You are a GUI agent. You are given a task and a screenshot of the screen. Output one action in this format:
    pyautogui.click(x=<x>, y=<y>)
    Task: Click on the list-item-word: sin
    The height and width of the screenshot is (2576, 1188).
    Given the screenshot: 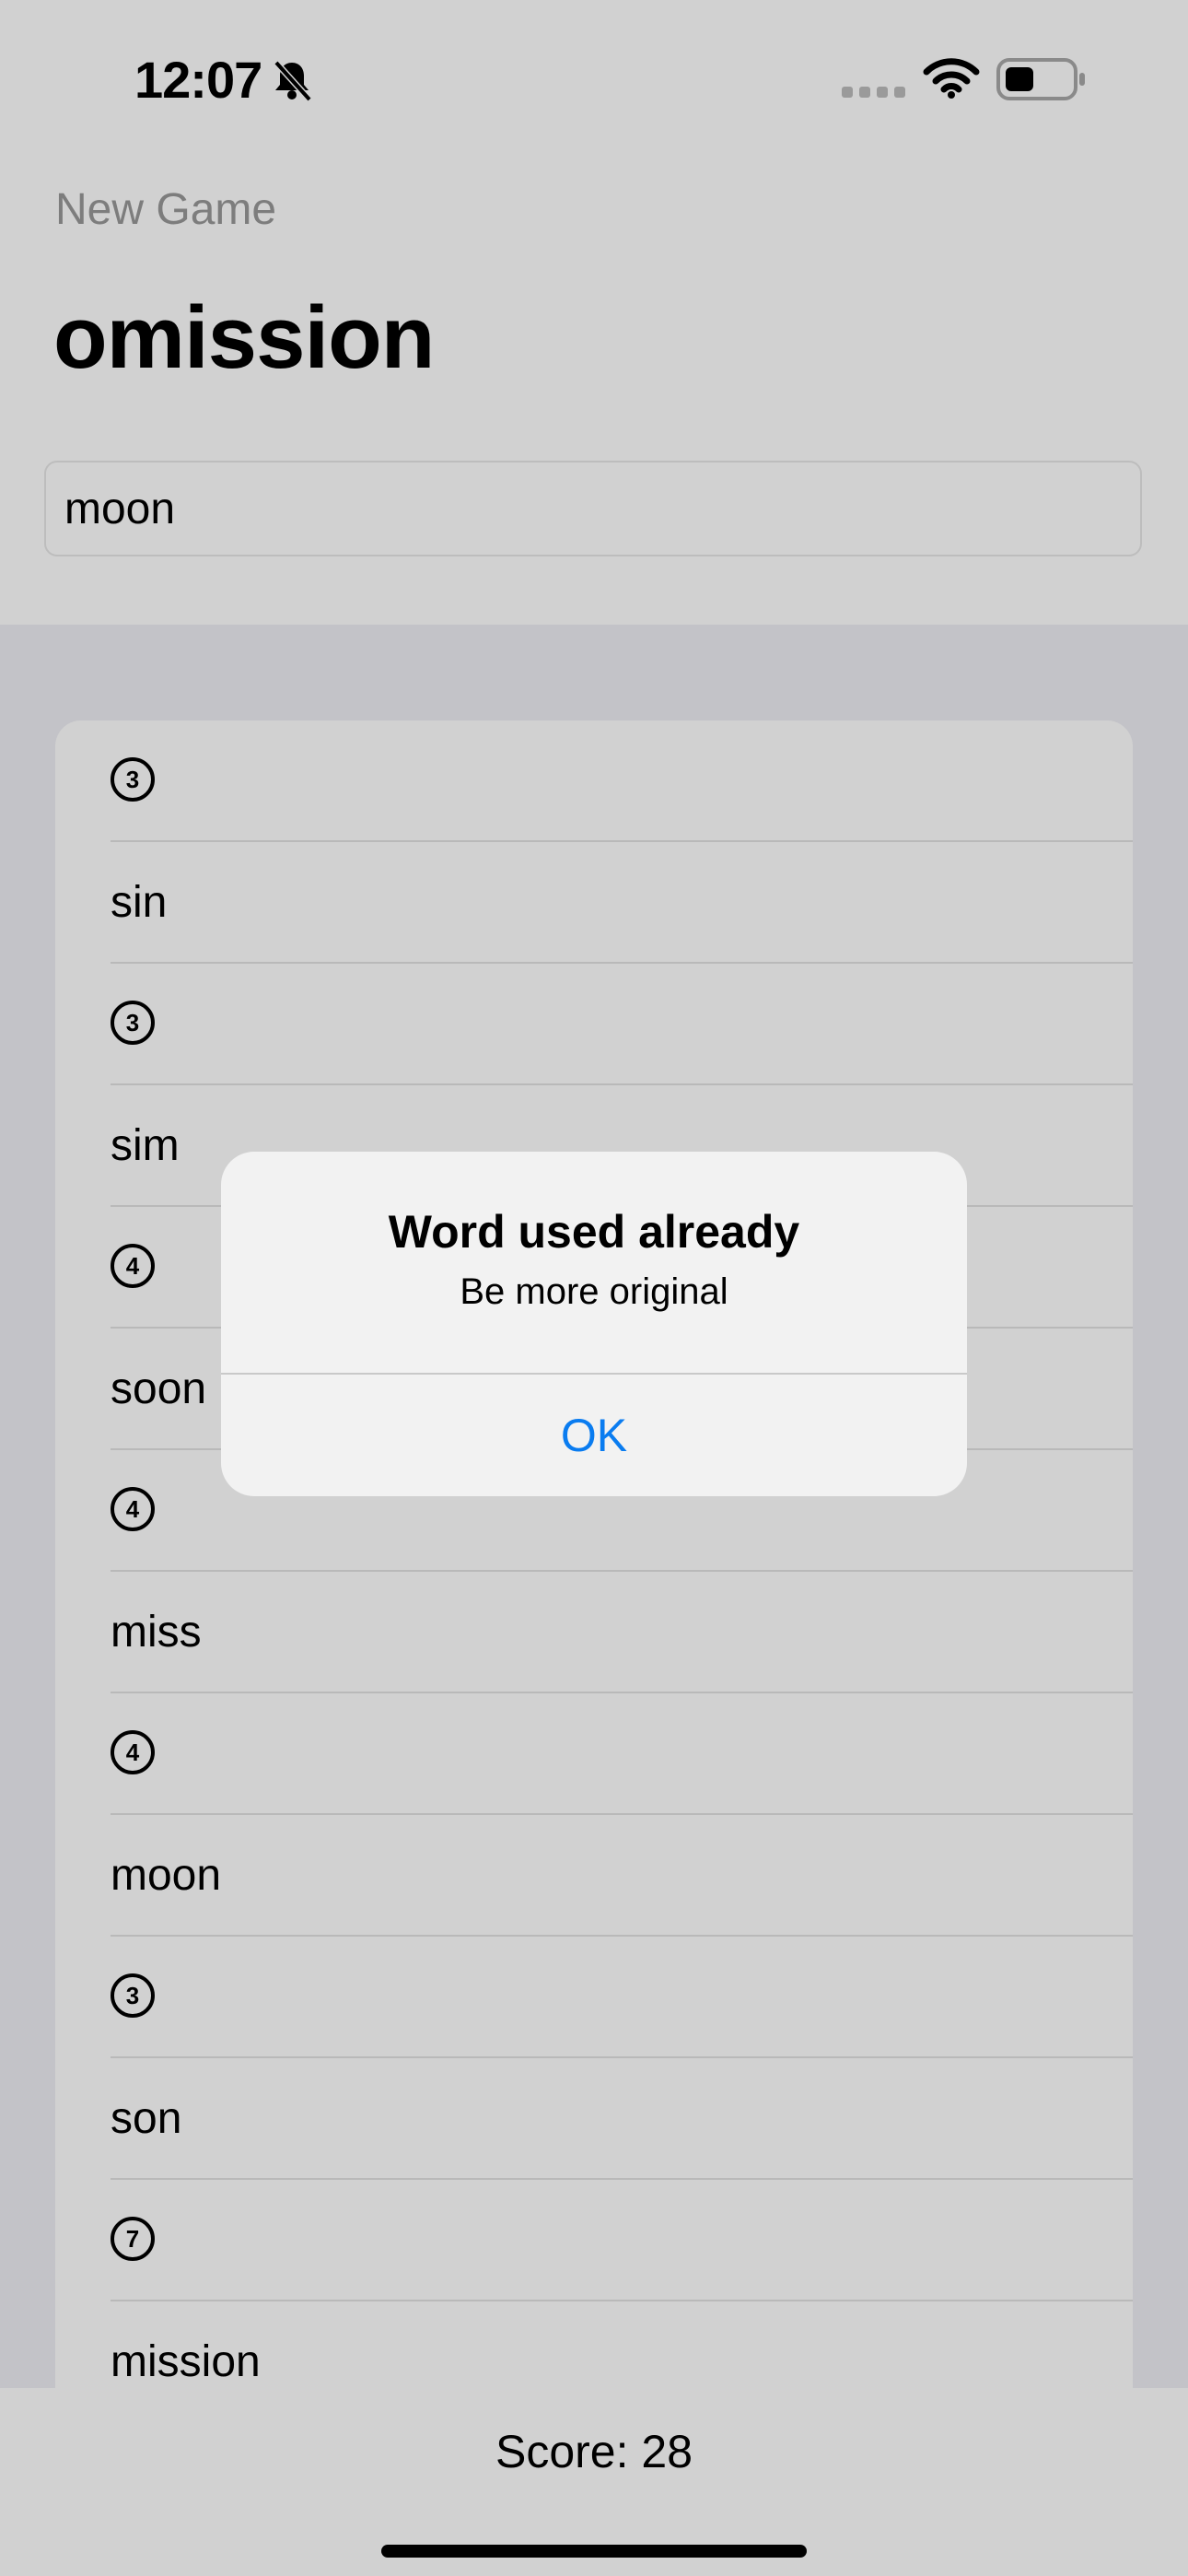 What is the action you would take?
    pyautogui.click(x=594, y=903)
    